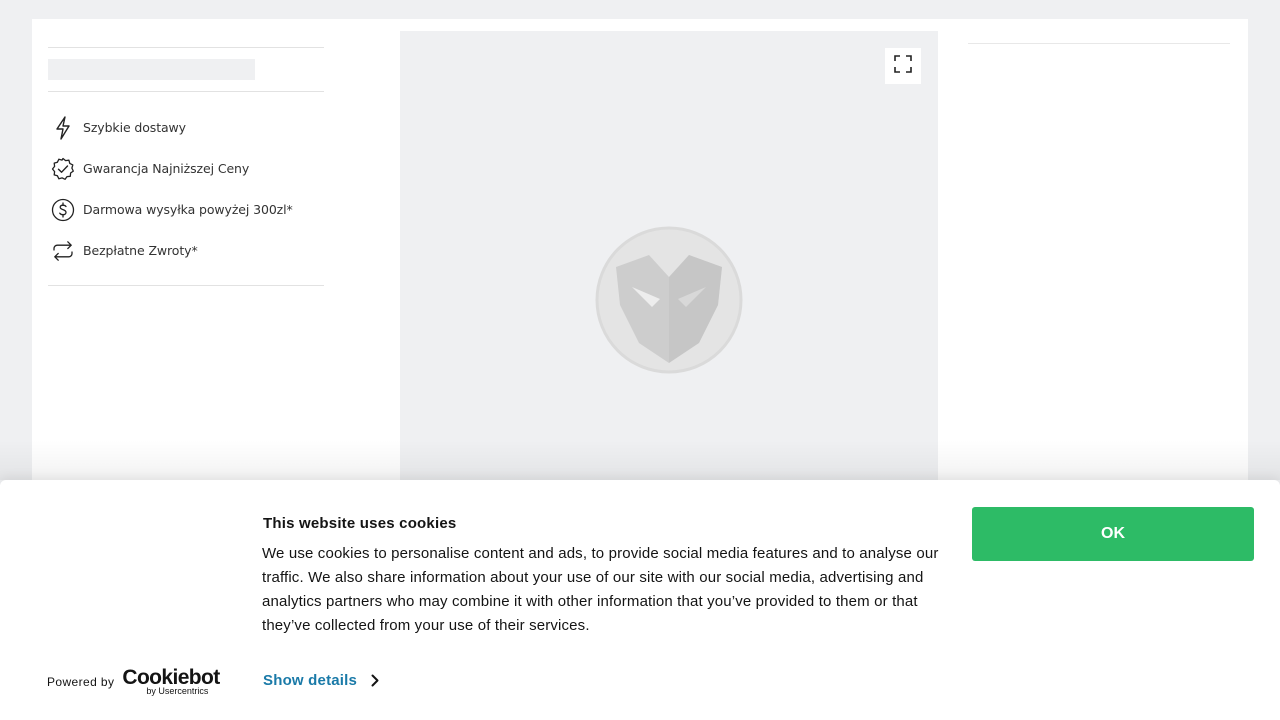 This screenshot has width=1280, height=720. I want to click on powered-by-label: Powered by, so click(81, 681).